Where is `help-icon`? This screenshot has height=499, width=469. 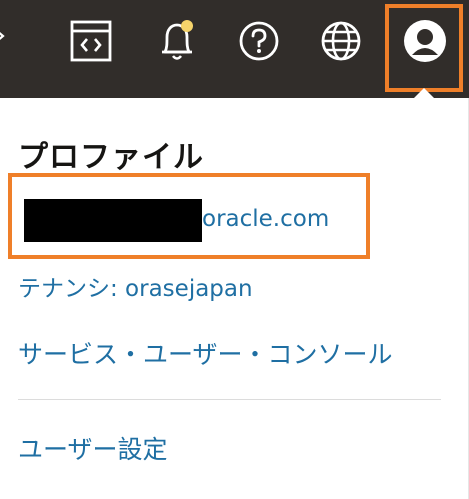
help-icon is located at coordinates (259, 41).